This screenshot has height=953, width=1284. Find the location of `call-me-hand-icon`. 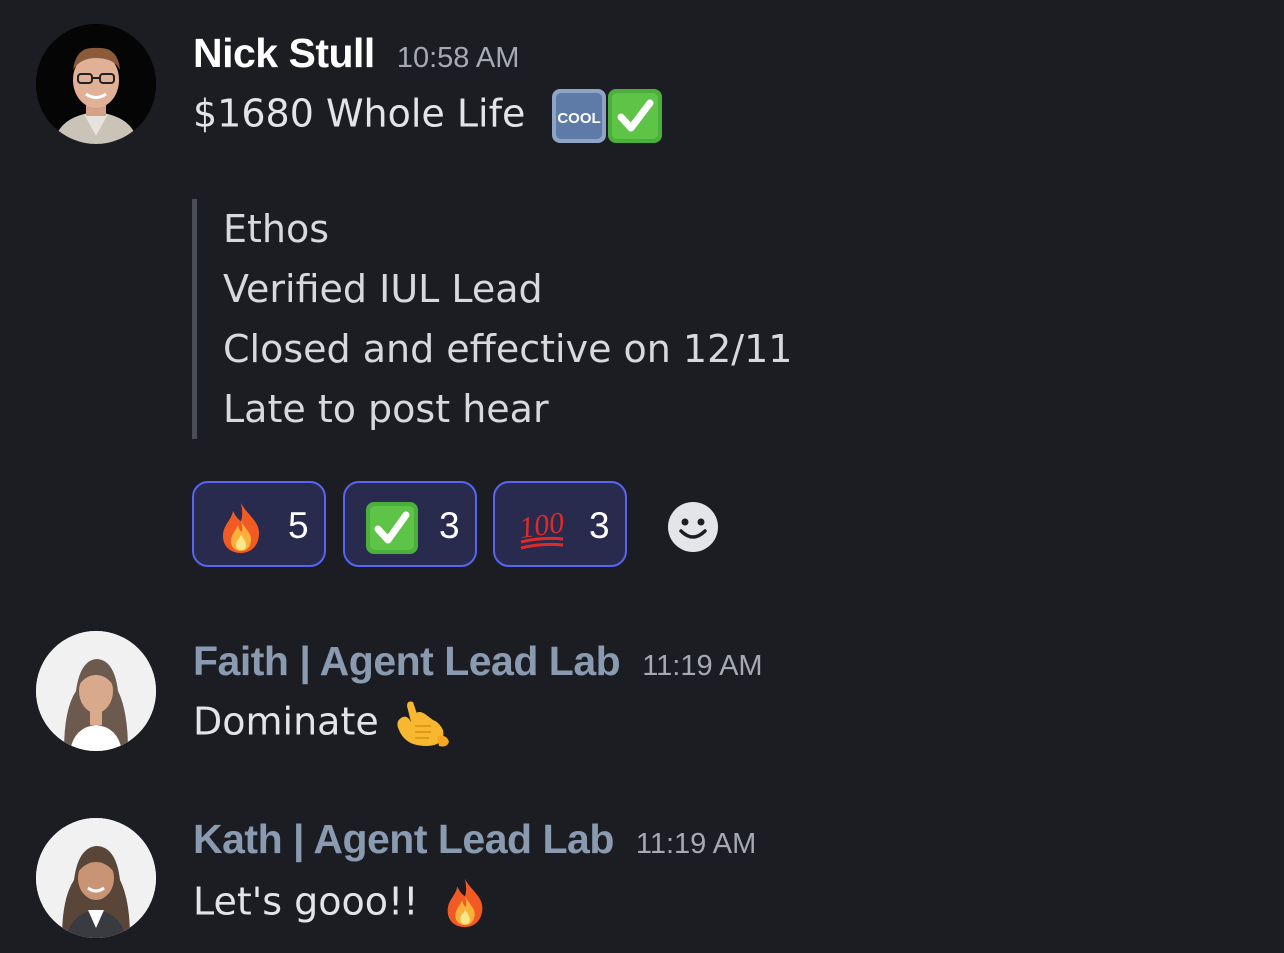

call-me-hand-icon is located at coordinates (421, 724).